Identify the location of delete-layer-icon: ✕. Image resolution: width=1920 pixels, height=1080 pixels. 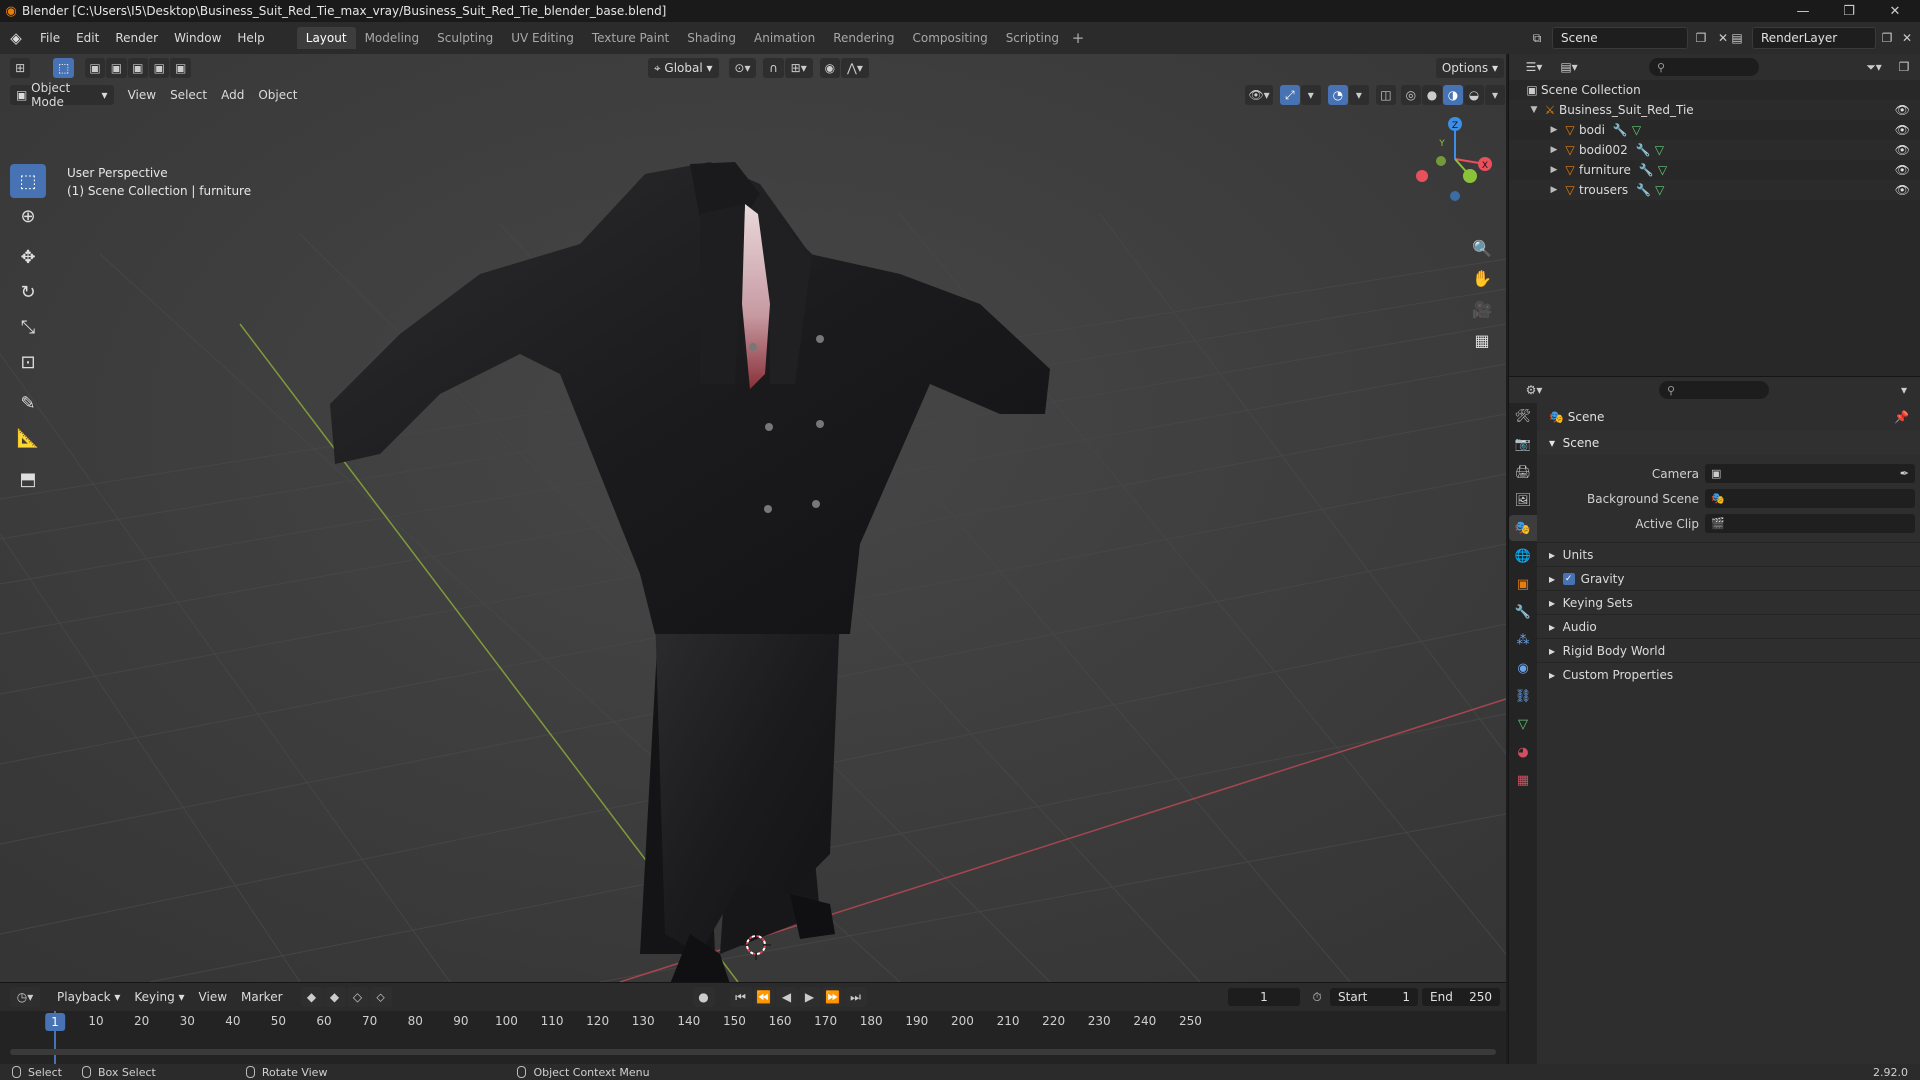
(1907, 38).